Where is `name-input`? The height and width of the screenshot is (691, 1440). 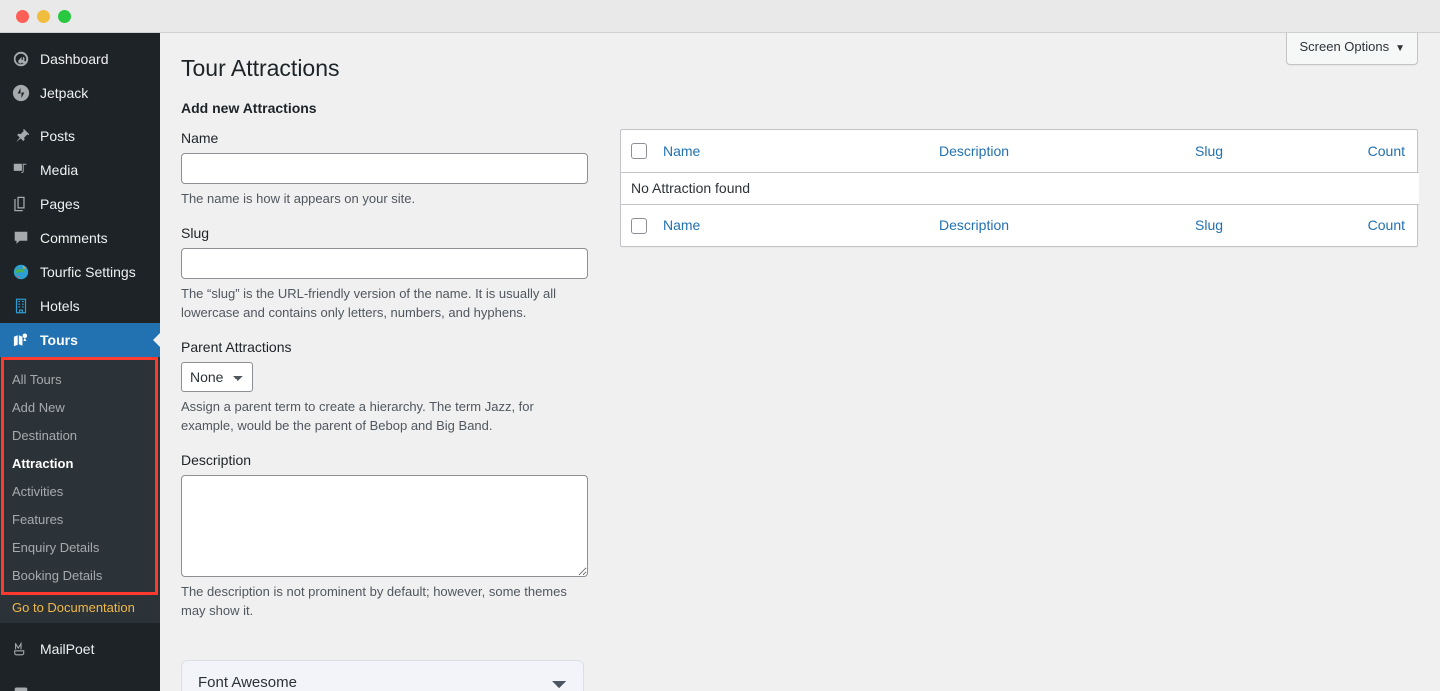 name-input is located at coordinates (384, 168).